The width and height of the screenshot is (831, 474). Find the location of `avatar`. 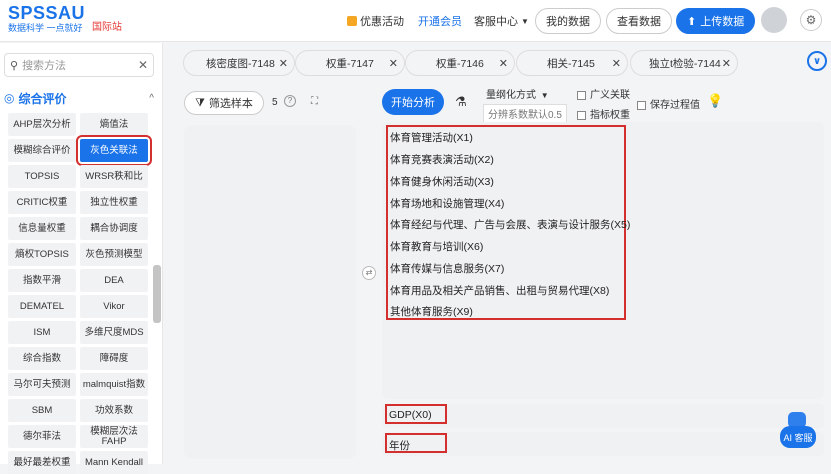

avatar is located at coordinates (774, 20).